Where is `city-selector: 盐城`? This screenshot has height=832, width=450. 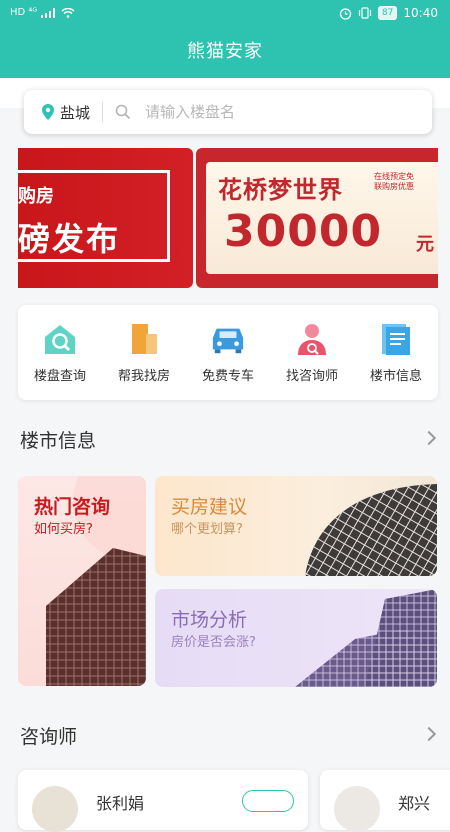
city-selector: 盐城 is located at coordinates (64, 112).